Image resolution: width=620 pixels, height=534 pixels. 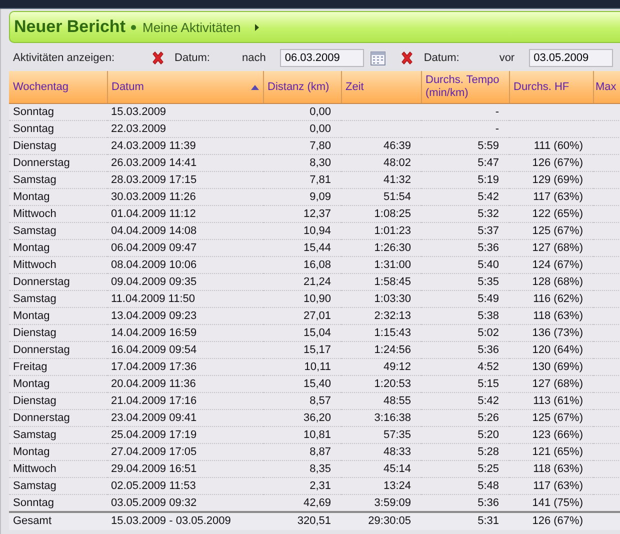 What do you see at coordinates (302, 469) in the screenshot?
I see `table-cell: 8,35` at bounding box center [302, 469].